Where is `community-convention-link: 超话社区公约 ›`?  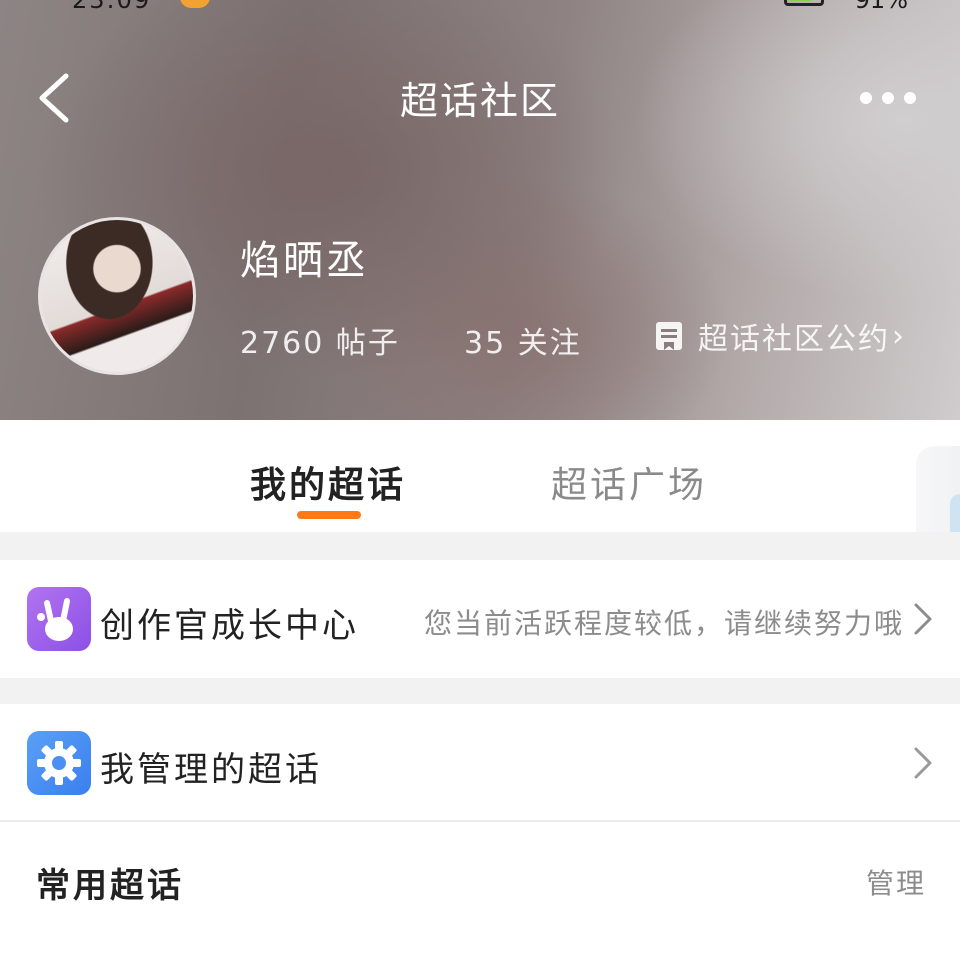
community-convention-link: 超话社区公约 › is located at coordinates (780, 337).